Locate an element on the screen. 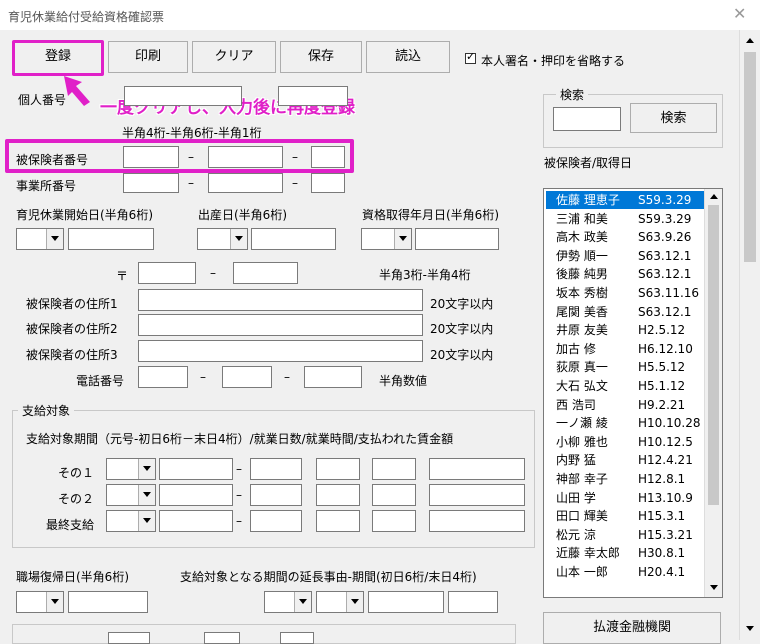  list-item: 坂本 秀樹 S63.11.16 is located at coordinates (625, 293).